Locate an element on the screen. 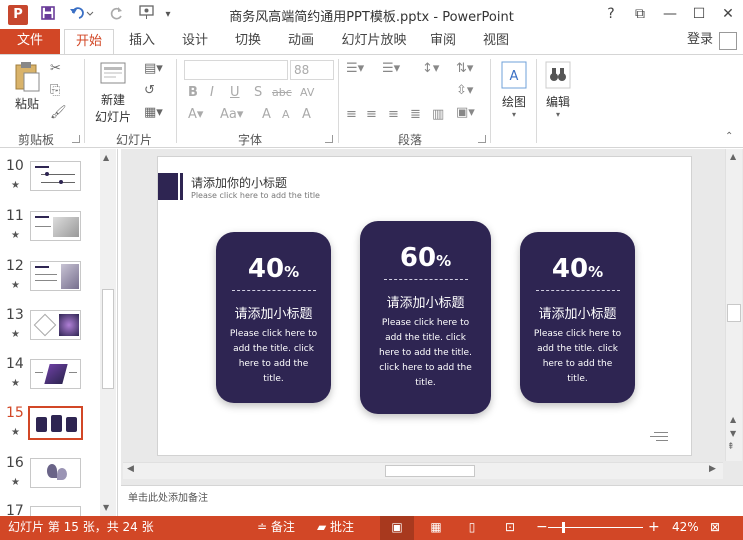  tab-transitions: 切换 is located at coordinates (248, 41).